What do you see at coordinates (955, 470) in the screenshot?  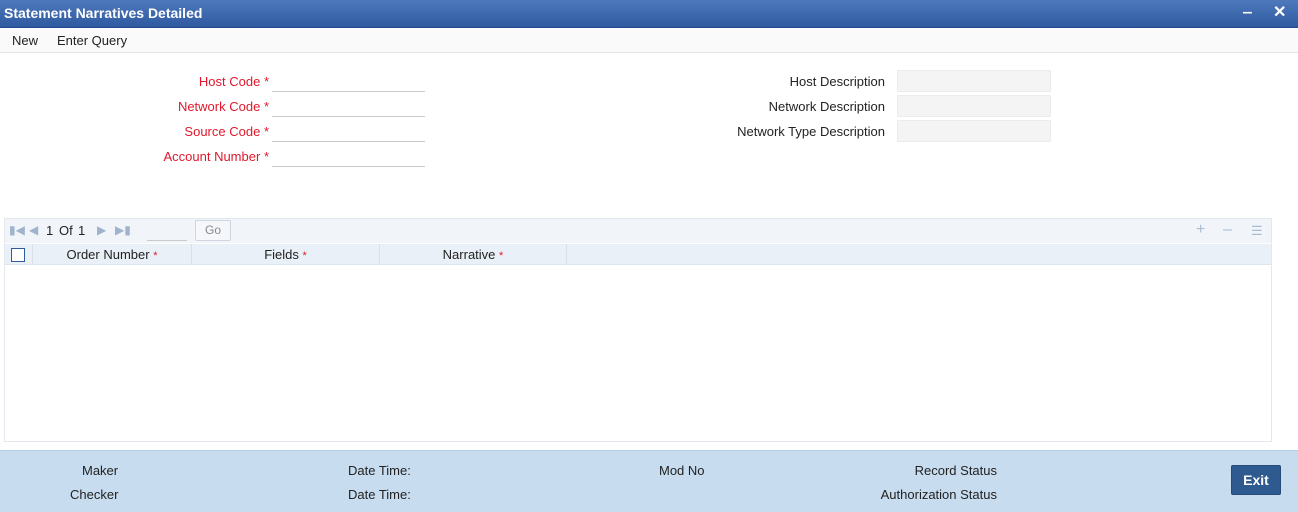 I see `record-status-label: Record Status` at bounding box center [955, 470].